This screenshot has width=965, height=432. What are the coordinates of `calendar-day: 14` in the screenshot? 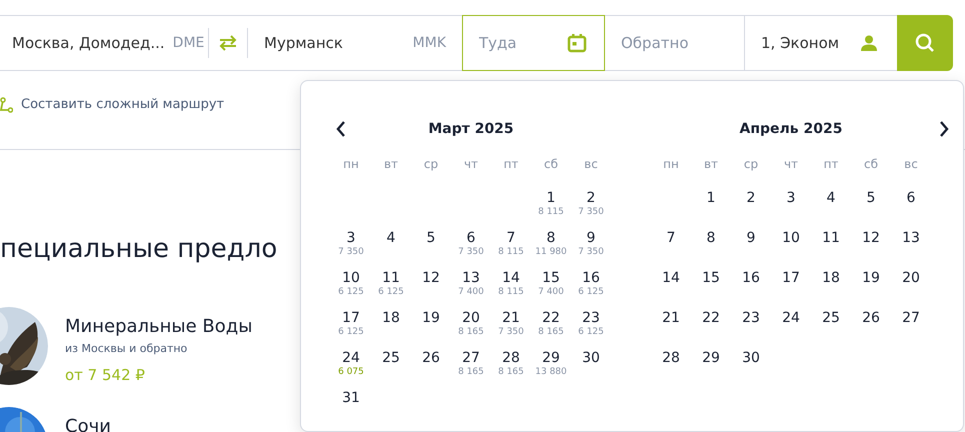 It's located at (671, 281).